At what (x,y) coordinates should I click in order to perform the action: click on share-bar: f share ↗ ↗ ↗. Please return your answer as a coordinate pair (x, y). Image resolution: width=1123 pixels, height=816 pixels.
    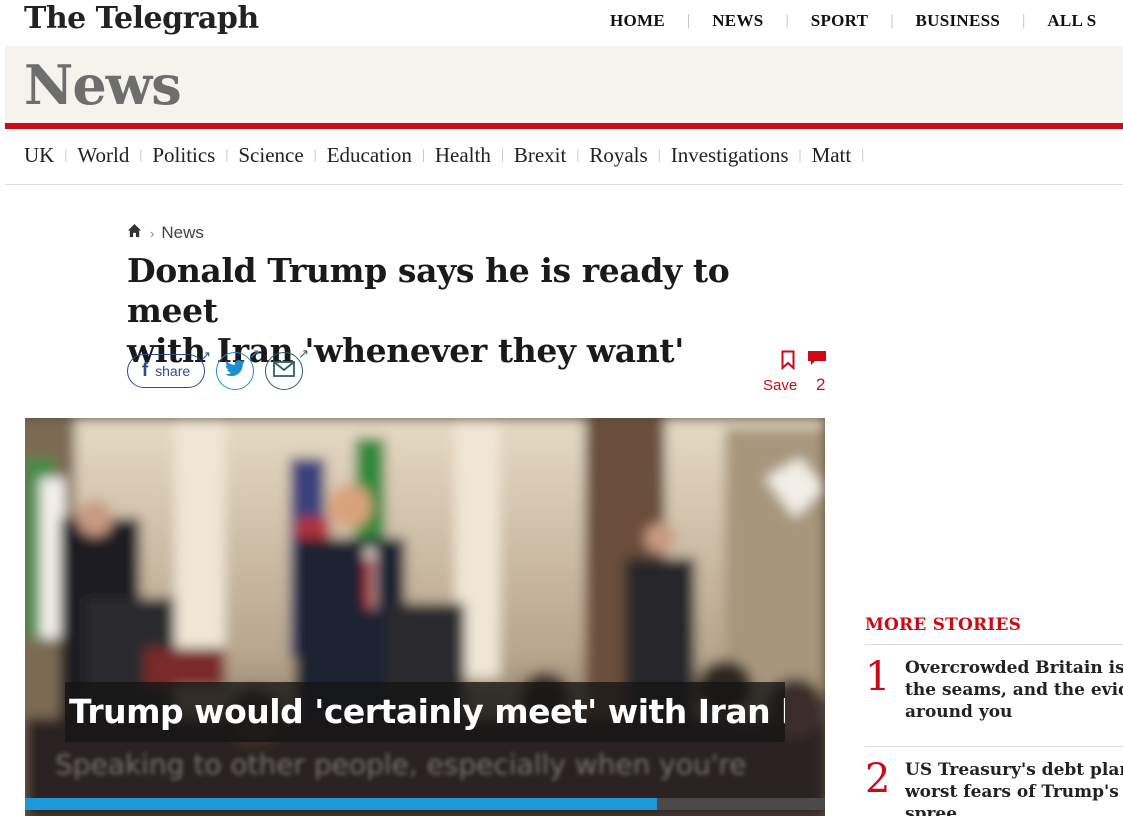
    Looking at the image, I should click on (218, 369).